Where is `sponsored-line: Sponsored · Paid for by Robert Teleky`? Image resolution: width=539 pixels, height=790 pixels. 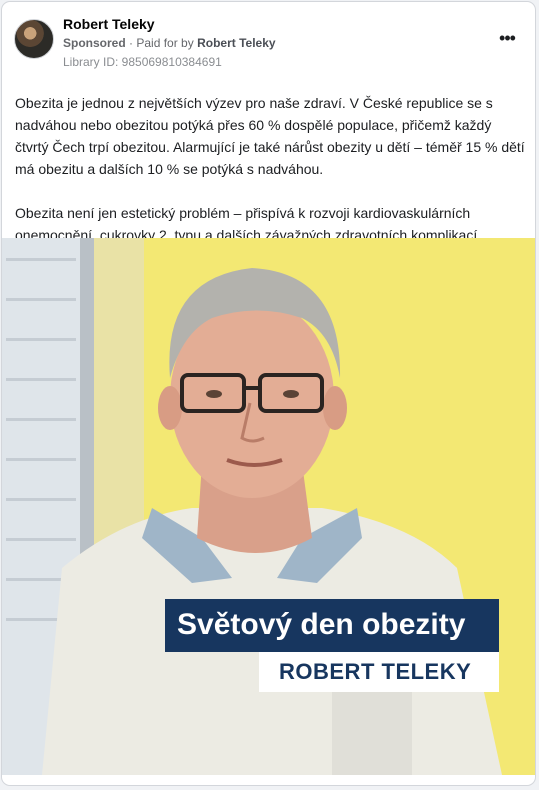
sponsored-line: Sponsored · Paid for by Robert Teleky is located at coordinates (169, 43).